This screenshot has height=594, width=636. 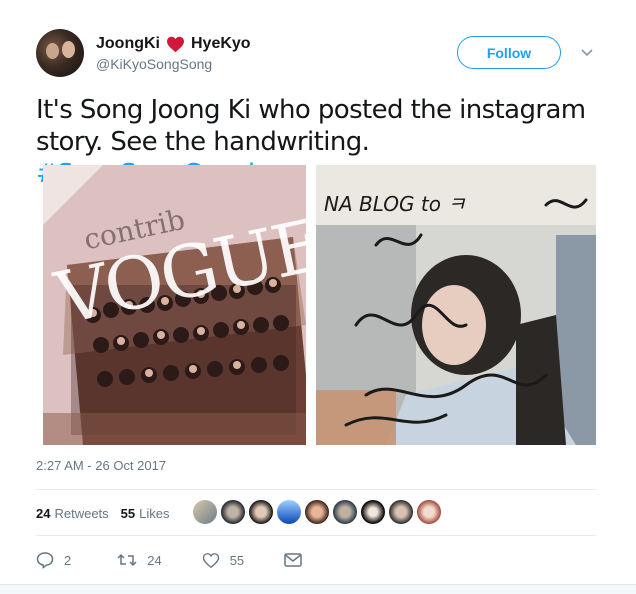 I want to click on heart-icon, so click(x=175, y=44).